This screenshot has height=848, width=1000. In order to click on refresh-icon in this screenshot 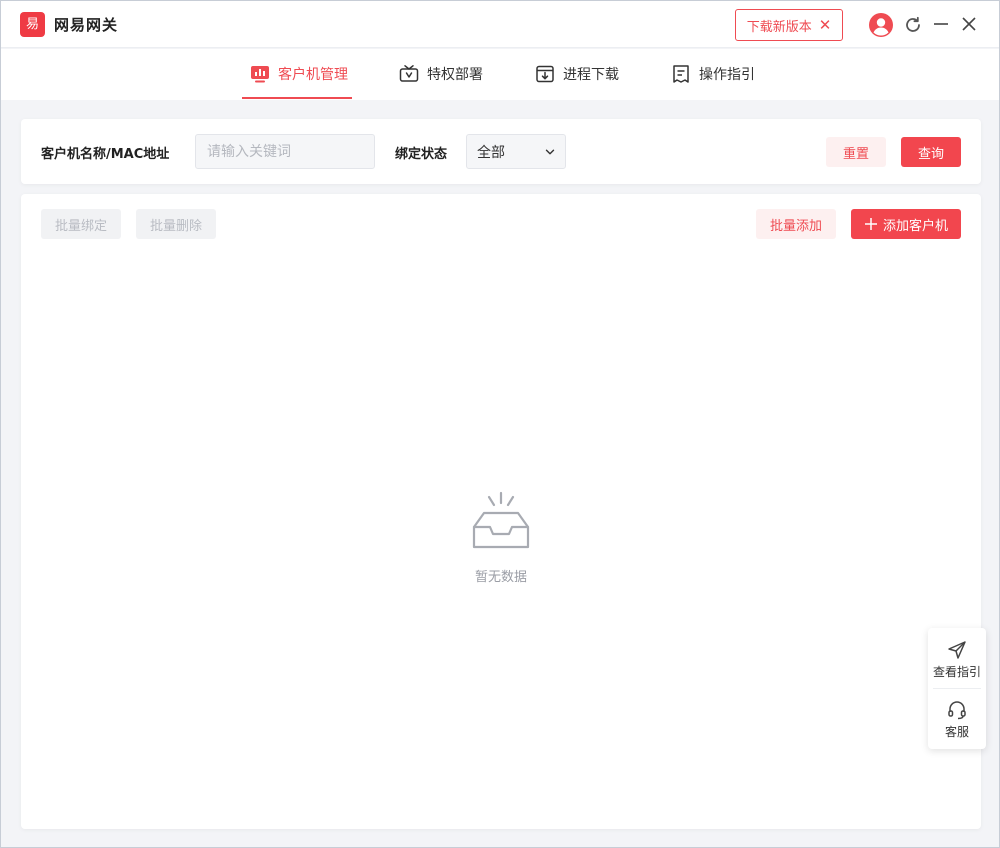, I will do `click(913, 25)`.